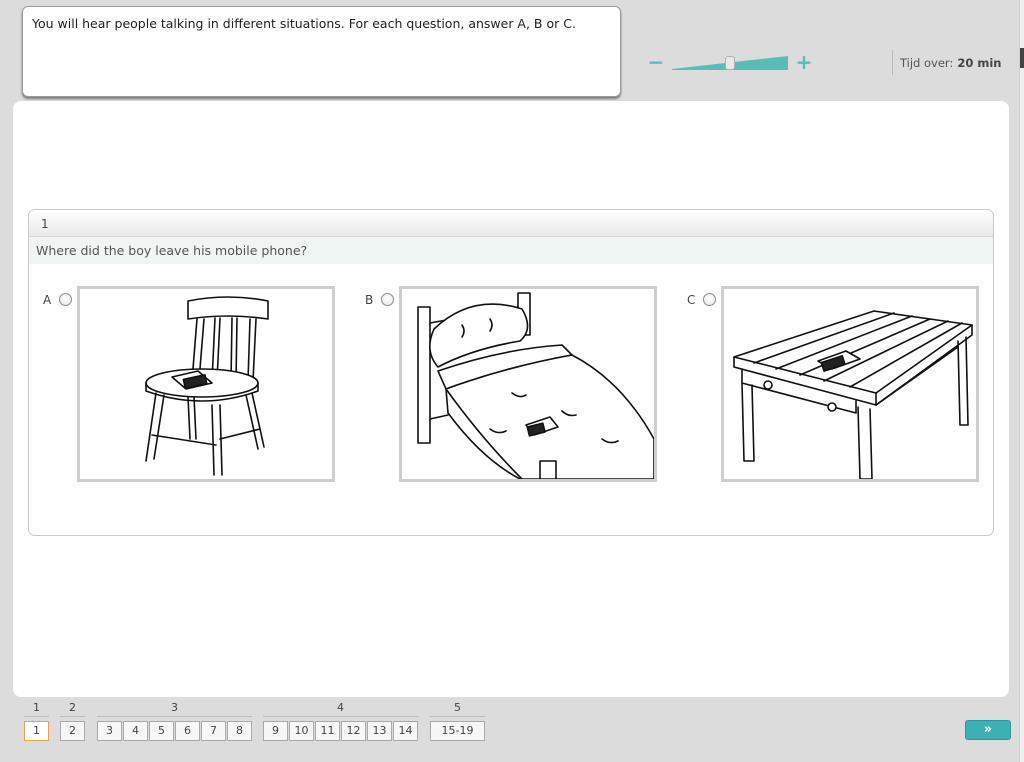 The image size is (1024, 762). I want to click on nav-button-15-19: 15-19, so click(457, 731).